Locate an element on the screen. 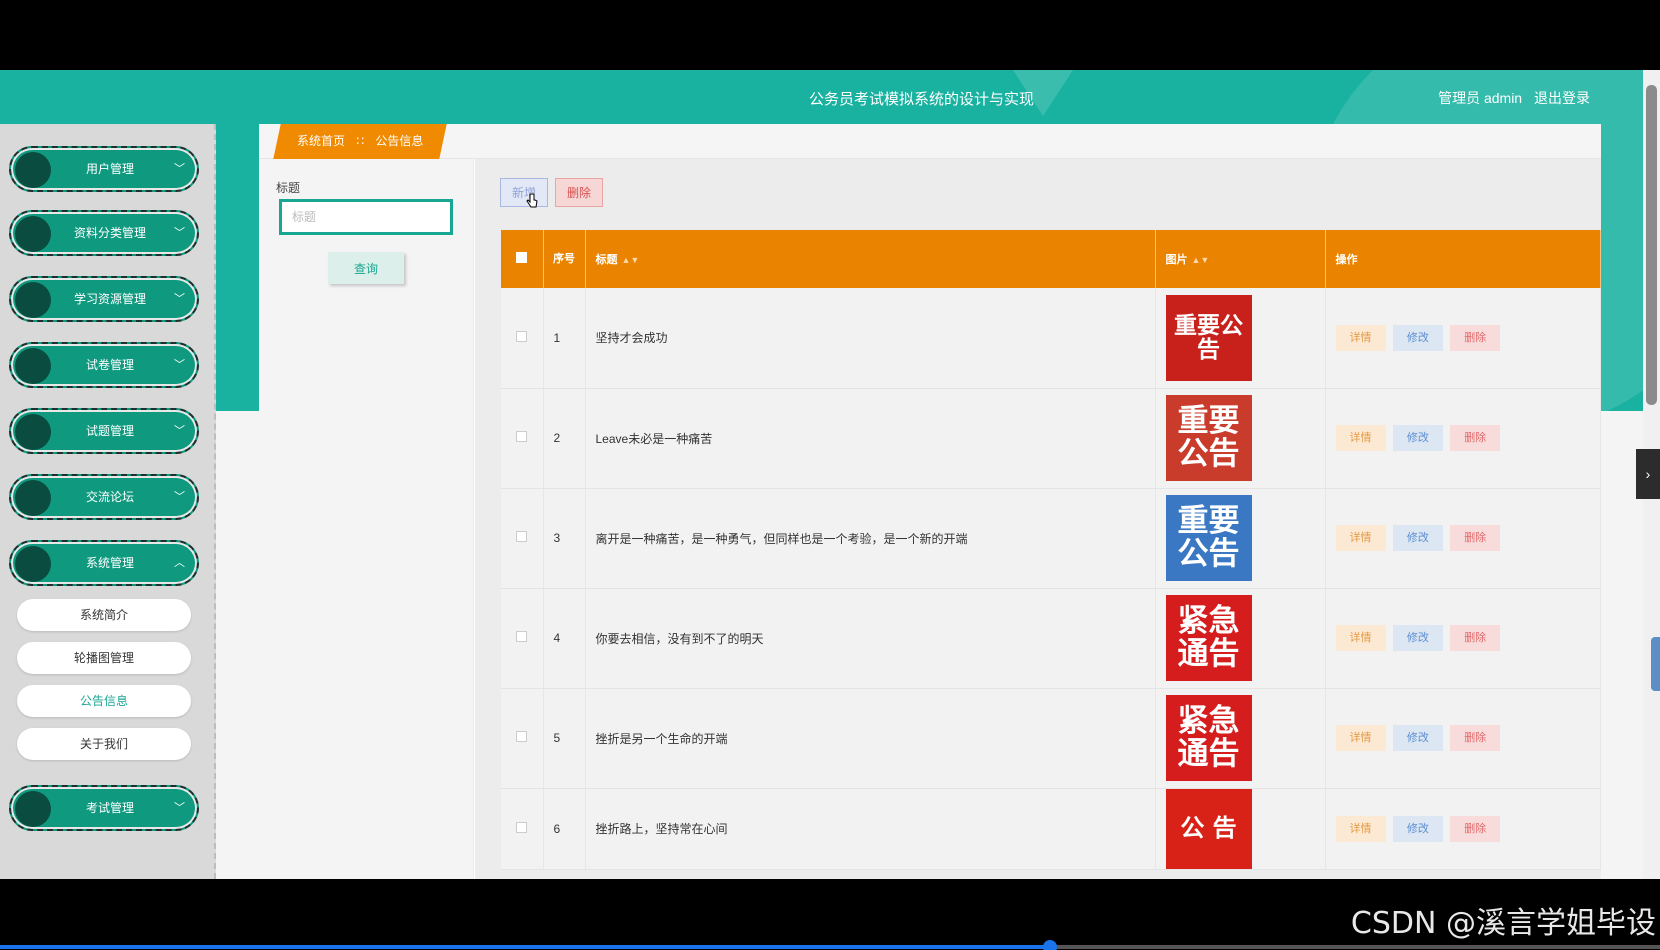 The height and width of the screenshot is (950, 1660). breadcrumb-bar: 系统首页 ∷ 公告信息 is located at coordinates (930, 141).